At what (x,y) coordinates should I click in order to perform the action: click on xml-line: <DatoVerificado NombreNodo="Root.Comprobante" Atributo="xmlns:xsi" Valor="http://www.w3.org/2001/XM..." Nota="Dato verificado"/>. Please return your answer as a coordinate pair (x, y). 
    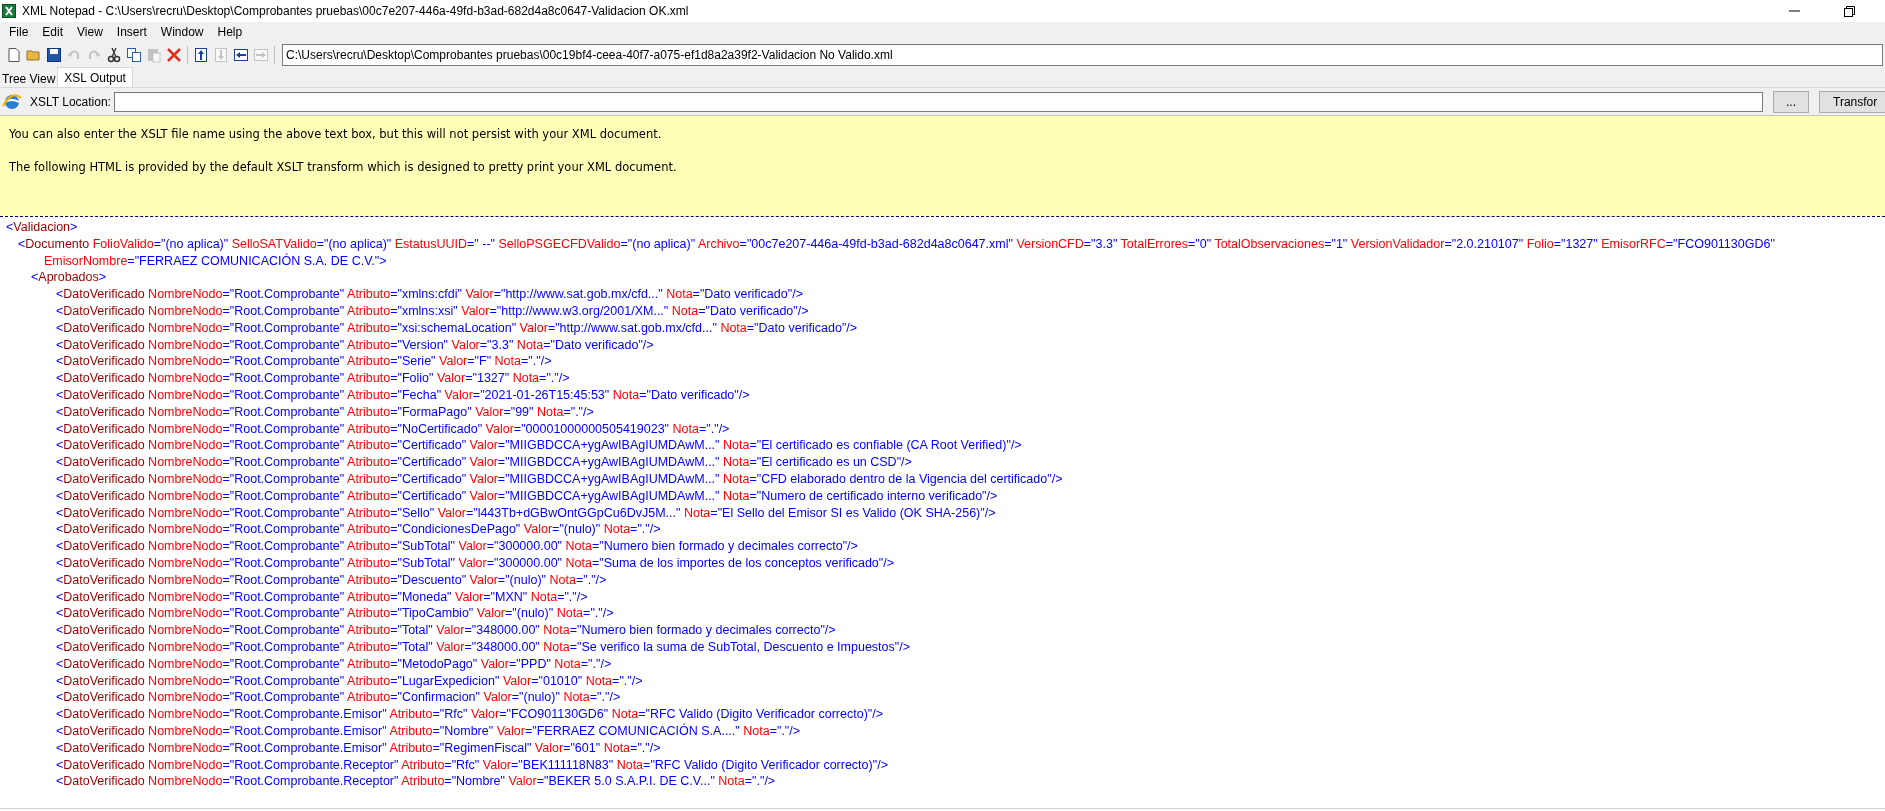
    Looking at the image, I should click on (432, 311).